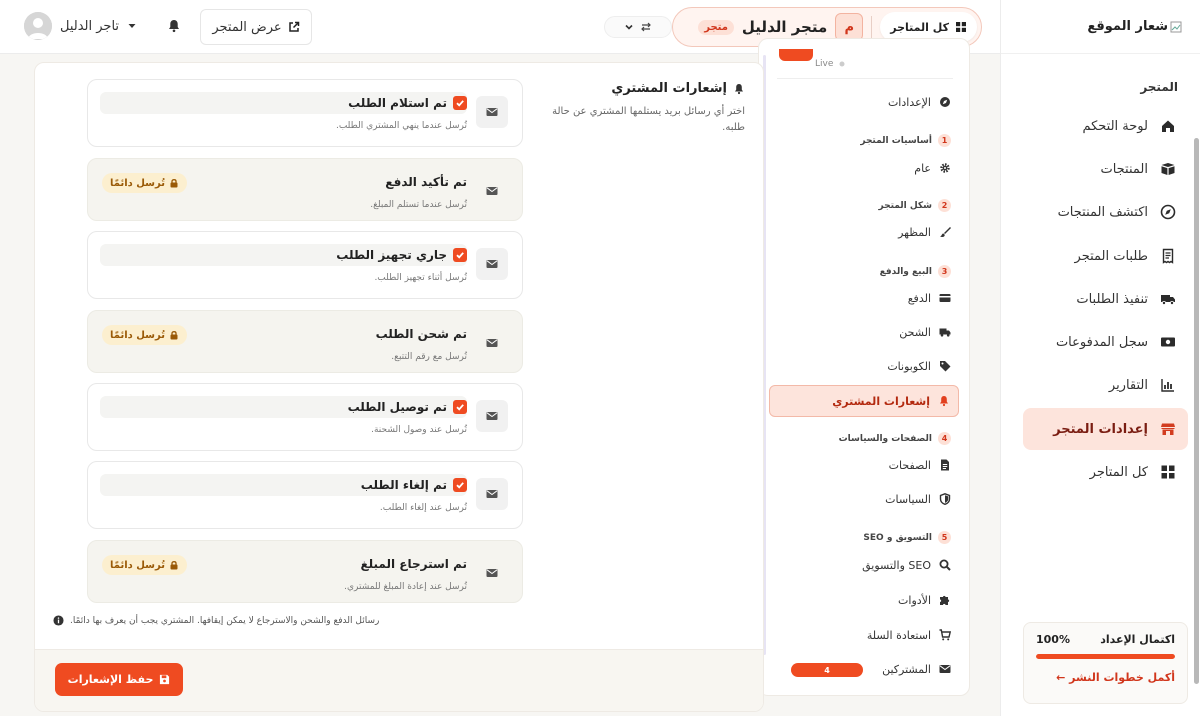  What do you see at coordinates (1168, 299) in the screenshot?
I see `truck-icon` at bounding box center [1168, 299].